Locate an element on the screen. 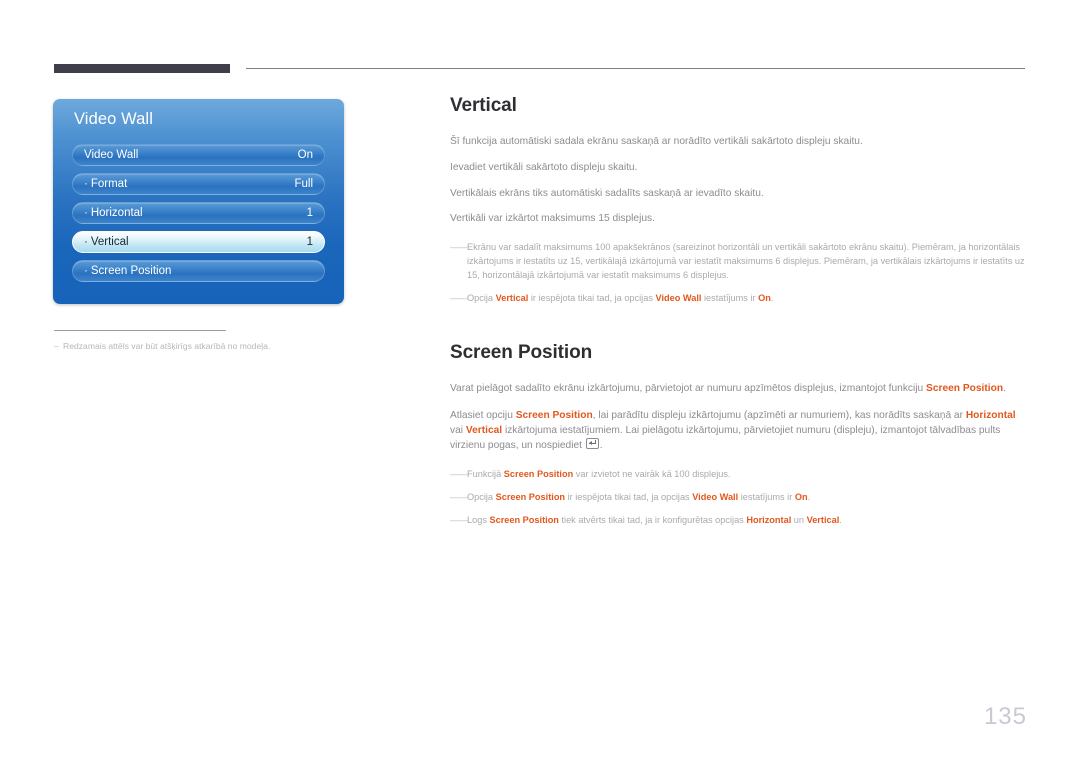 This screenshot has height=763, width=1080. osd-menu-item-video-wall: Video Wall On is located at coordinates (198, 155).